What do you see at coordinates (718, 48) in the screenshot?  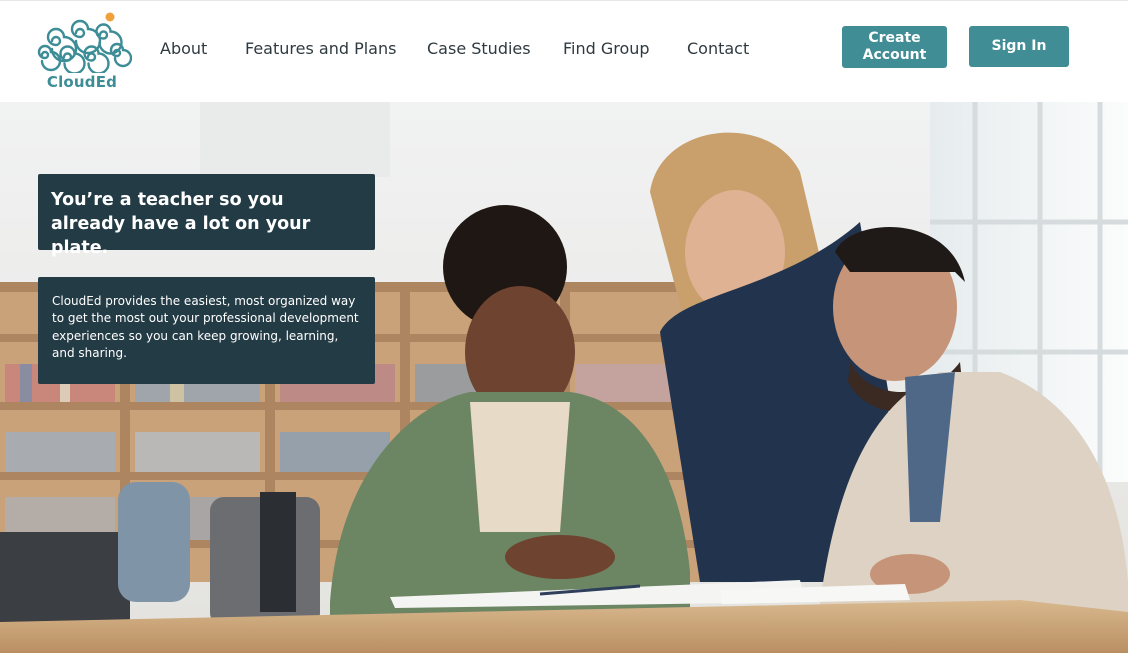 I see `nav-contact-link: Contact` at bounding box center [718, 48].